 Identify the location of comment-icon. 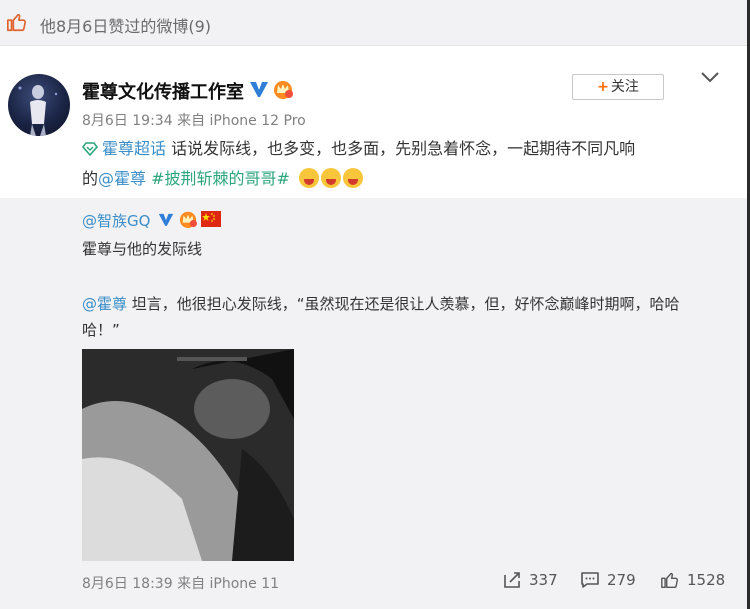
(590, 580).